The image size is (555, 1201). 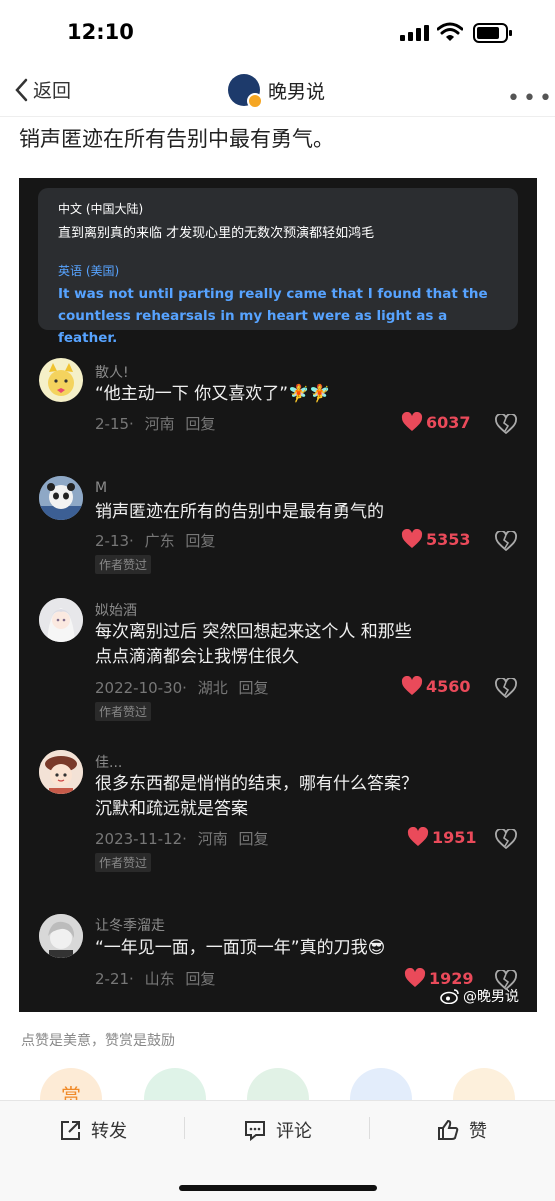 I want to click on comment-meta: 2-21· 山东 回复, so click(x=155, y=979).